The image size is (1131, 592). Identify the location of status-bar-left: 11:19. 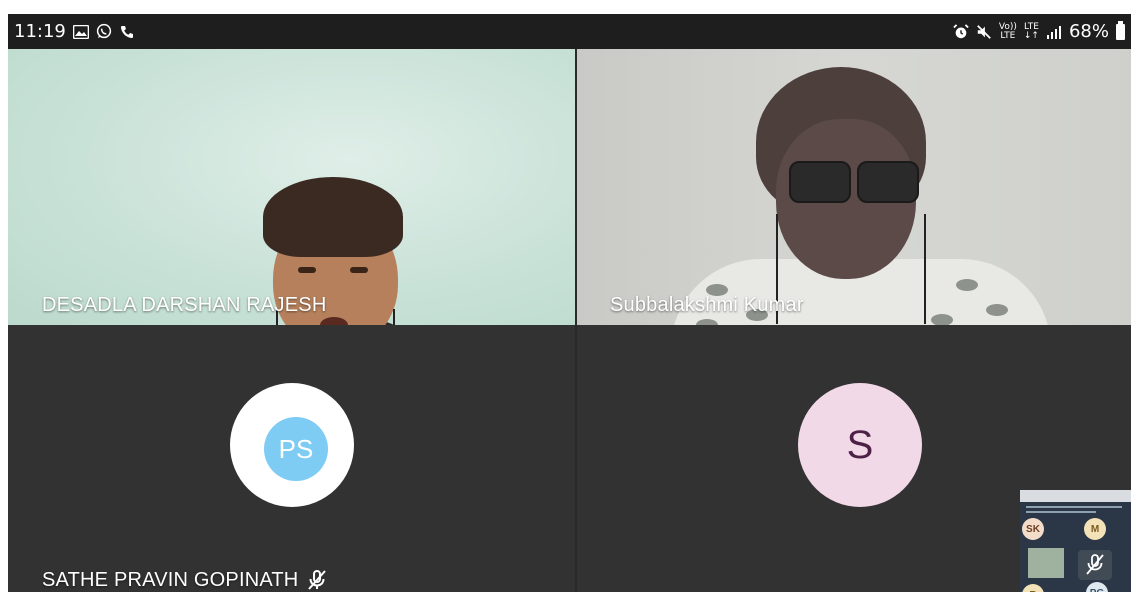
(74, 31).